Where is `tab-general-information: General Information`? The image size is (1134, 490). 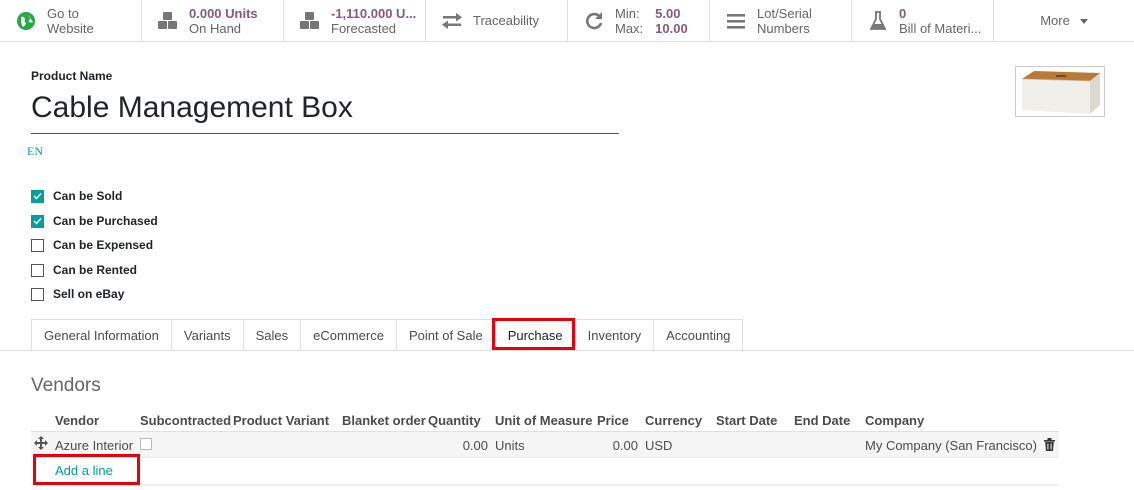
tab-general-information: General Information is located at coordinates (101, 335).